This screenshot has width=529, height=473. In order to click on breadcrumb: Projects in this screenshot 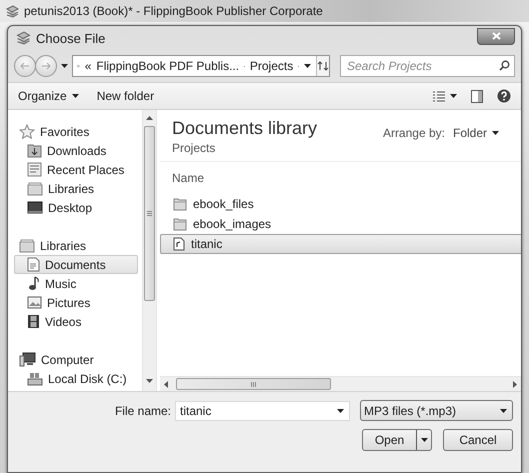, I will do `click(272, 66)`.